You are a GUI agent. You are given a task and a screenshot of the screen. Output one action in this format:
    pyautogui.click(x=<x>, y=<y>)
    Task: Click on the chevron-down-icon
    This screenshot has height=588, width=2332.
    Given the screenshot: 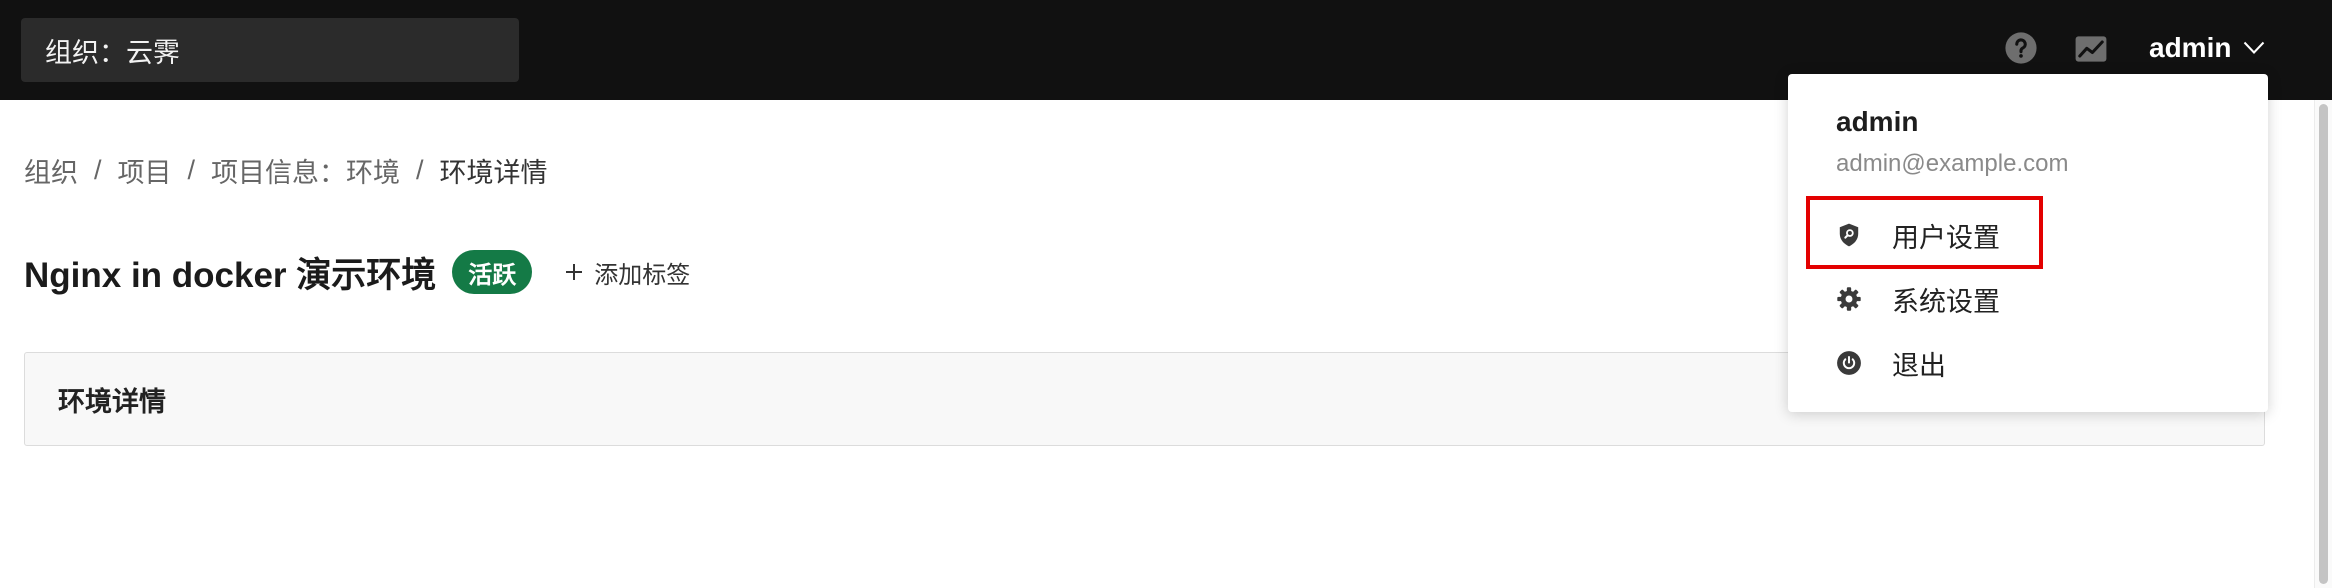 What is the action you would take?
    pyautogui.click(x=2254, y=47)
    